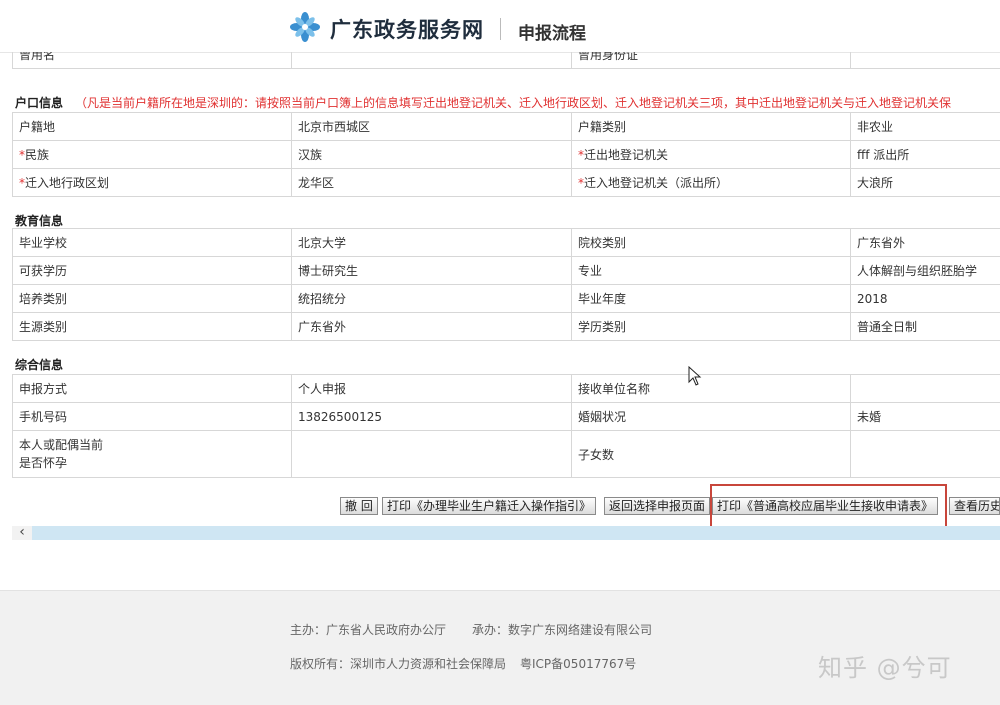  Describe the element at coordinates (711, 60) in the screenshot. I see `field-label: 曾用身份证` at that location.